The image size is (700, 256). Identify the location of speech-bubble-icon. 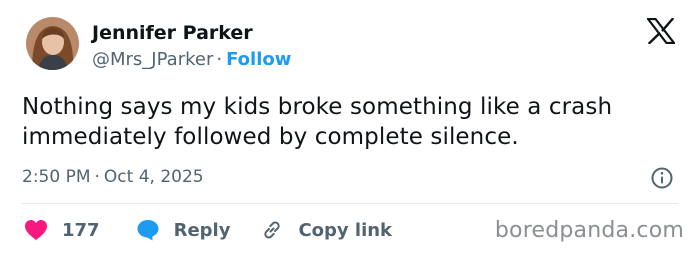
(148, 230).